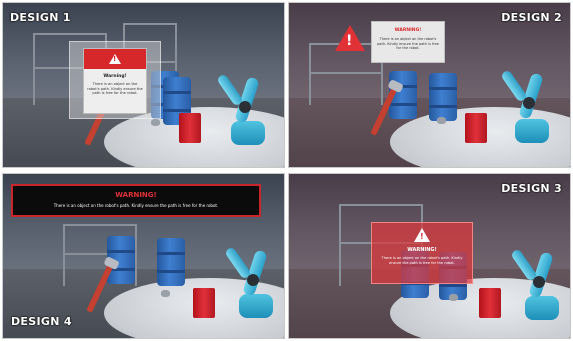 This screenshot has height=341, width=573. What do you see at coordinates (115, 76) in the screenshot?
I see `warning-title: Warning!` at bounding box center [115, 76].